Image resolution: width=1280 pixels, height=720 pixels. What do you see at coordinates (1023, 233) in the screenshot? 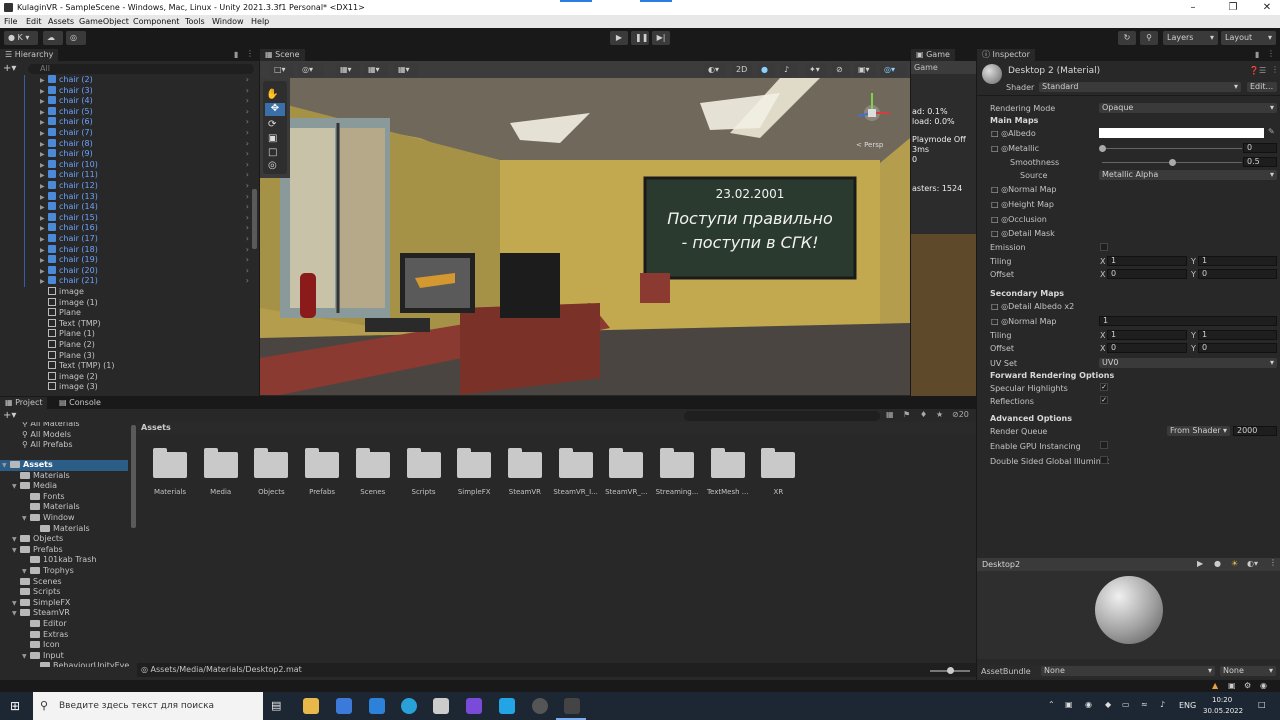
I see `detail-mask-slot: □ ◎Detail Mask` at bounding box center [1023, 233].